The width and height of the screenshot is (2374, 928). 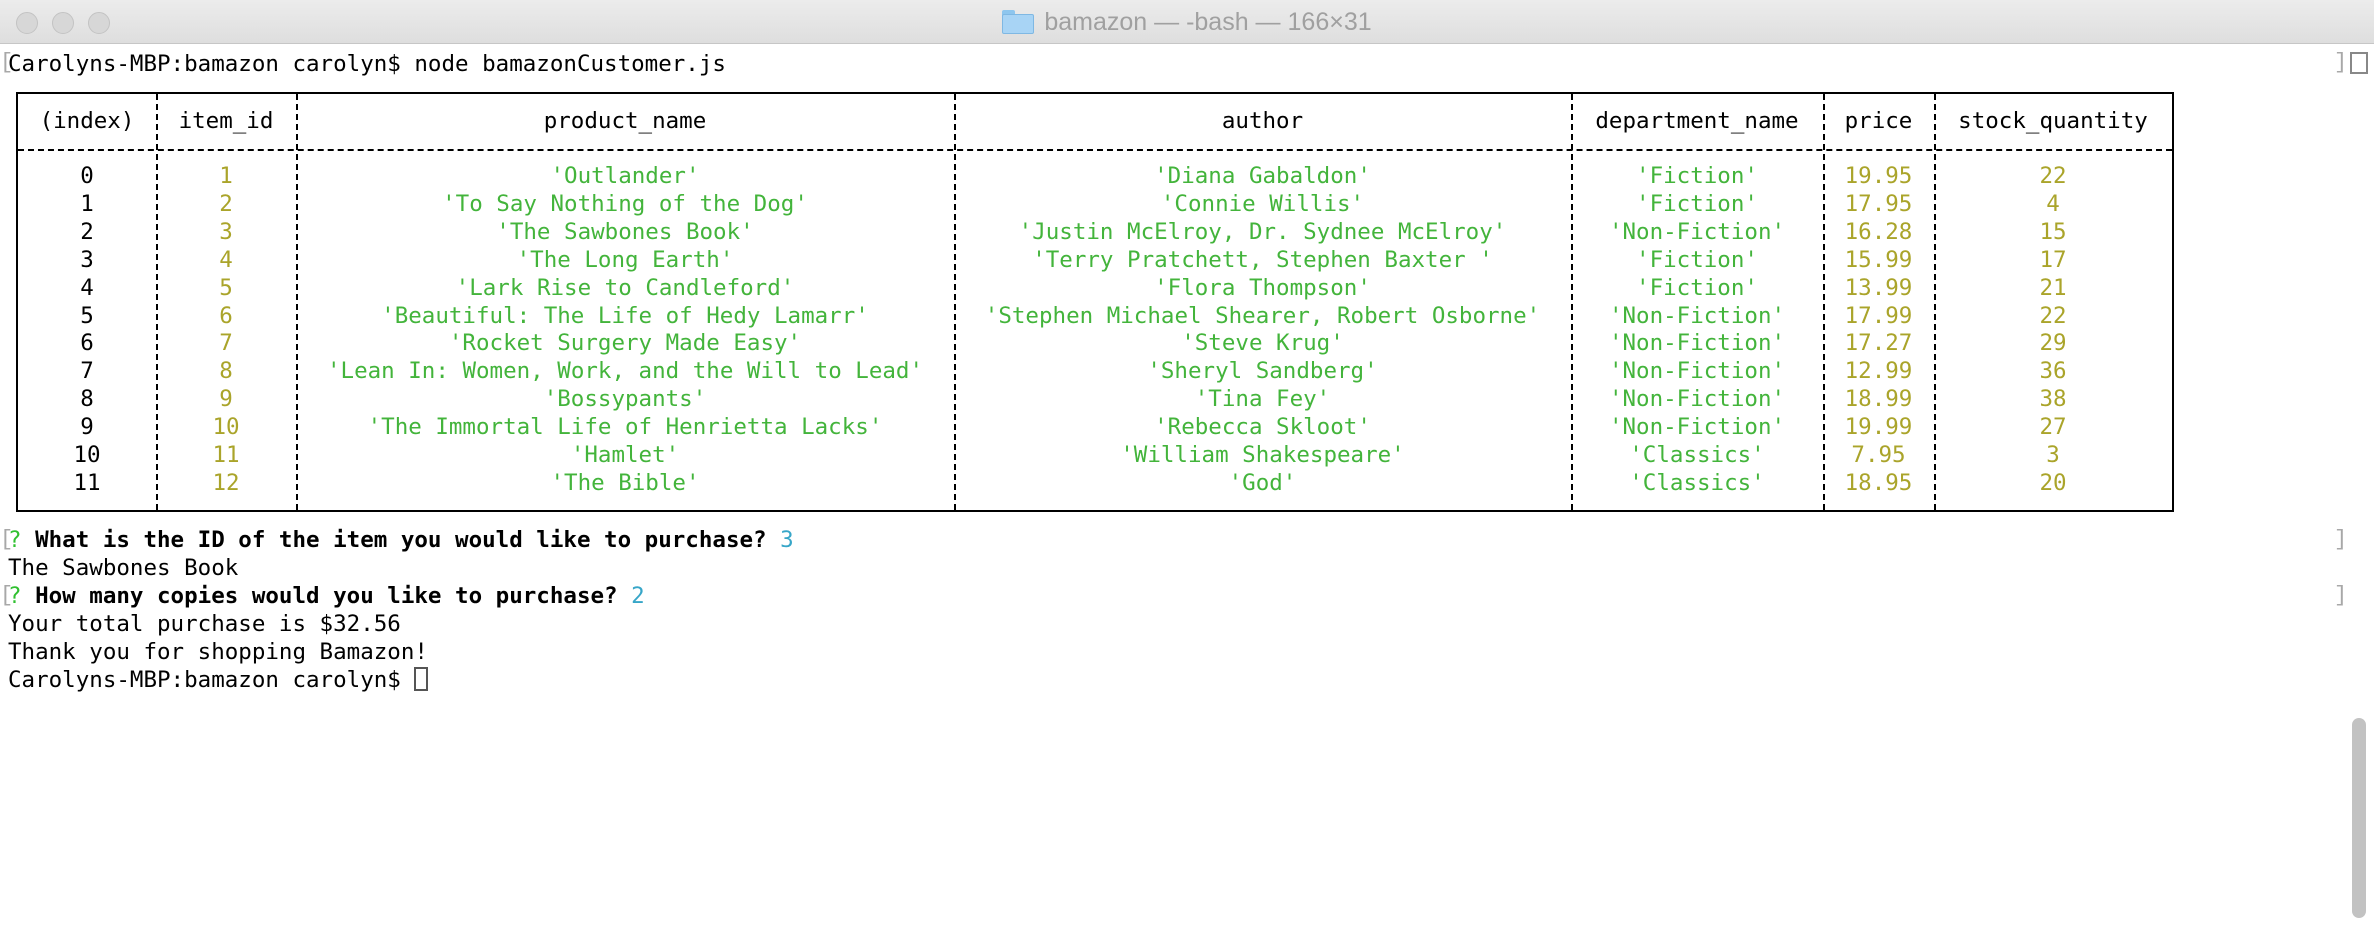 What do you see at coordinates (218, 652) in the screenshot?
I see `thanks-line: Thank you for shopping Bamazon!` at bounding box center [218, 652].